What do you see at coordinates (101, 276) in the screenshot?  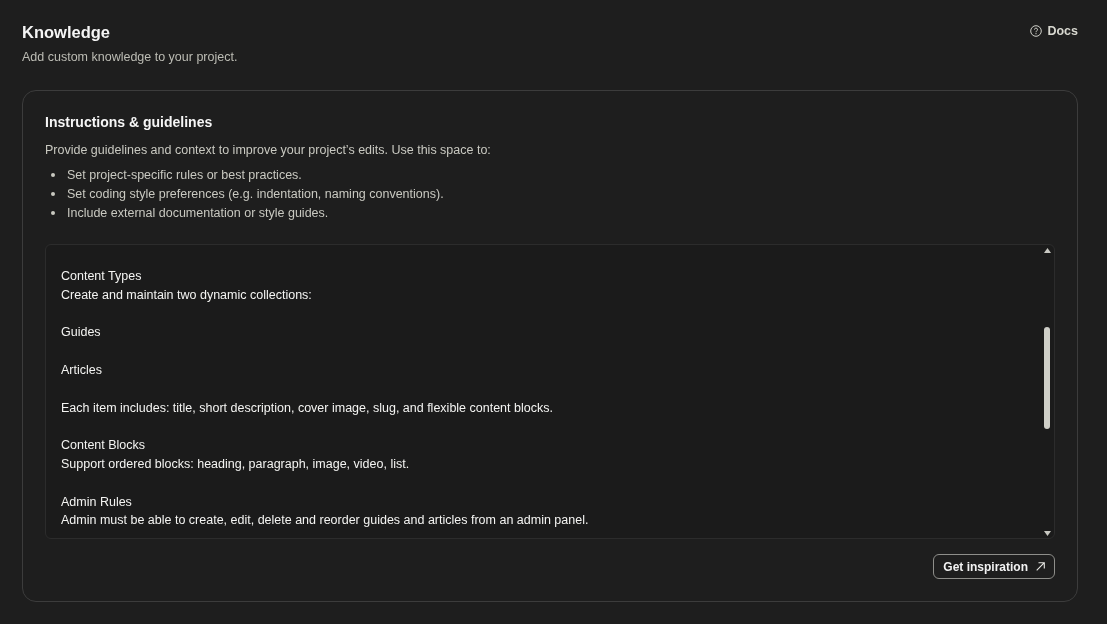 I see `editor-text-line: Content Types` at bounding box center [101, 276].